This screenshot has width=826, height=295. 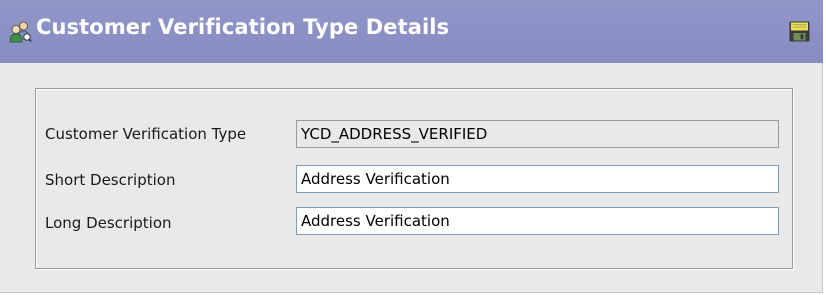 What do you see at coordinates (108, 223) in the screenshot?
I see `long-description-label: Long Description` at bounding box center [108, 223].